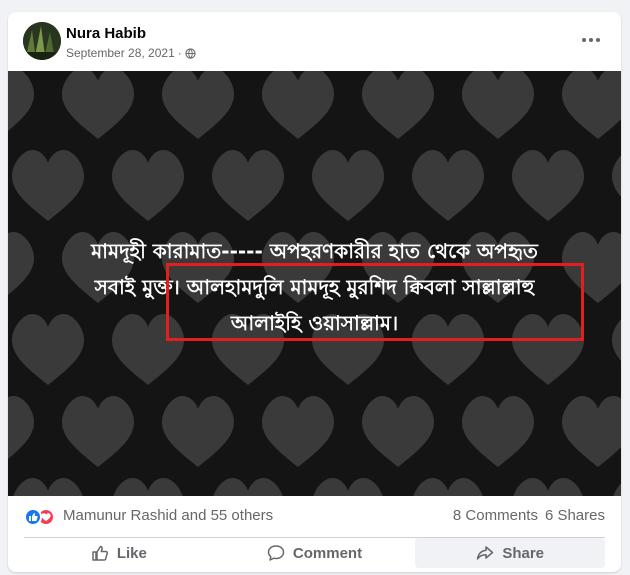 This screenshot has width=630, height=575. I want to click on comment-icon, so click(276, 553).